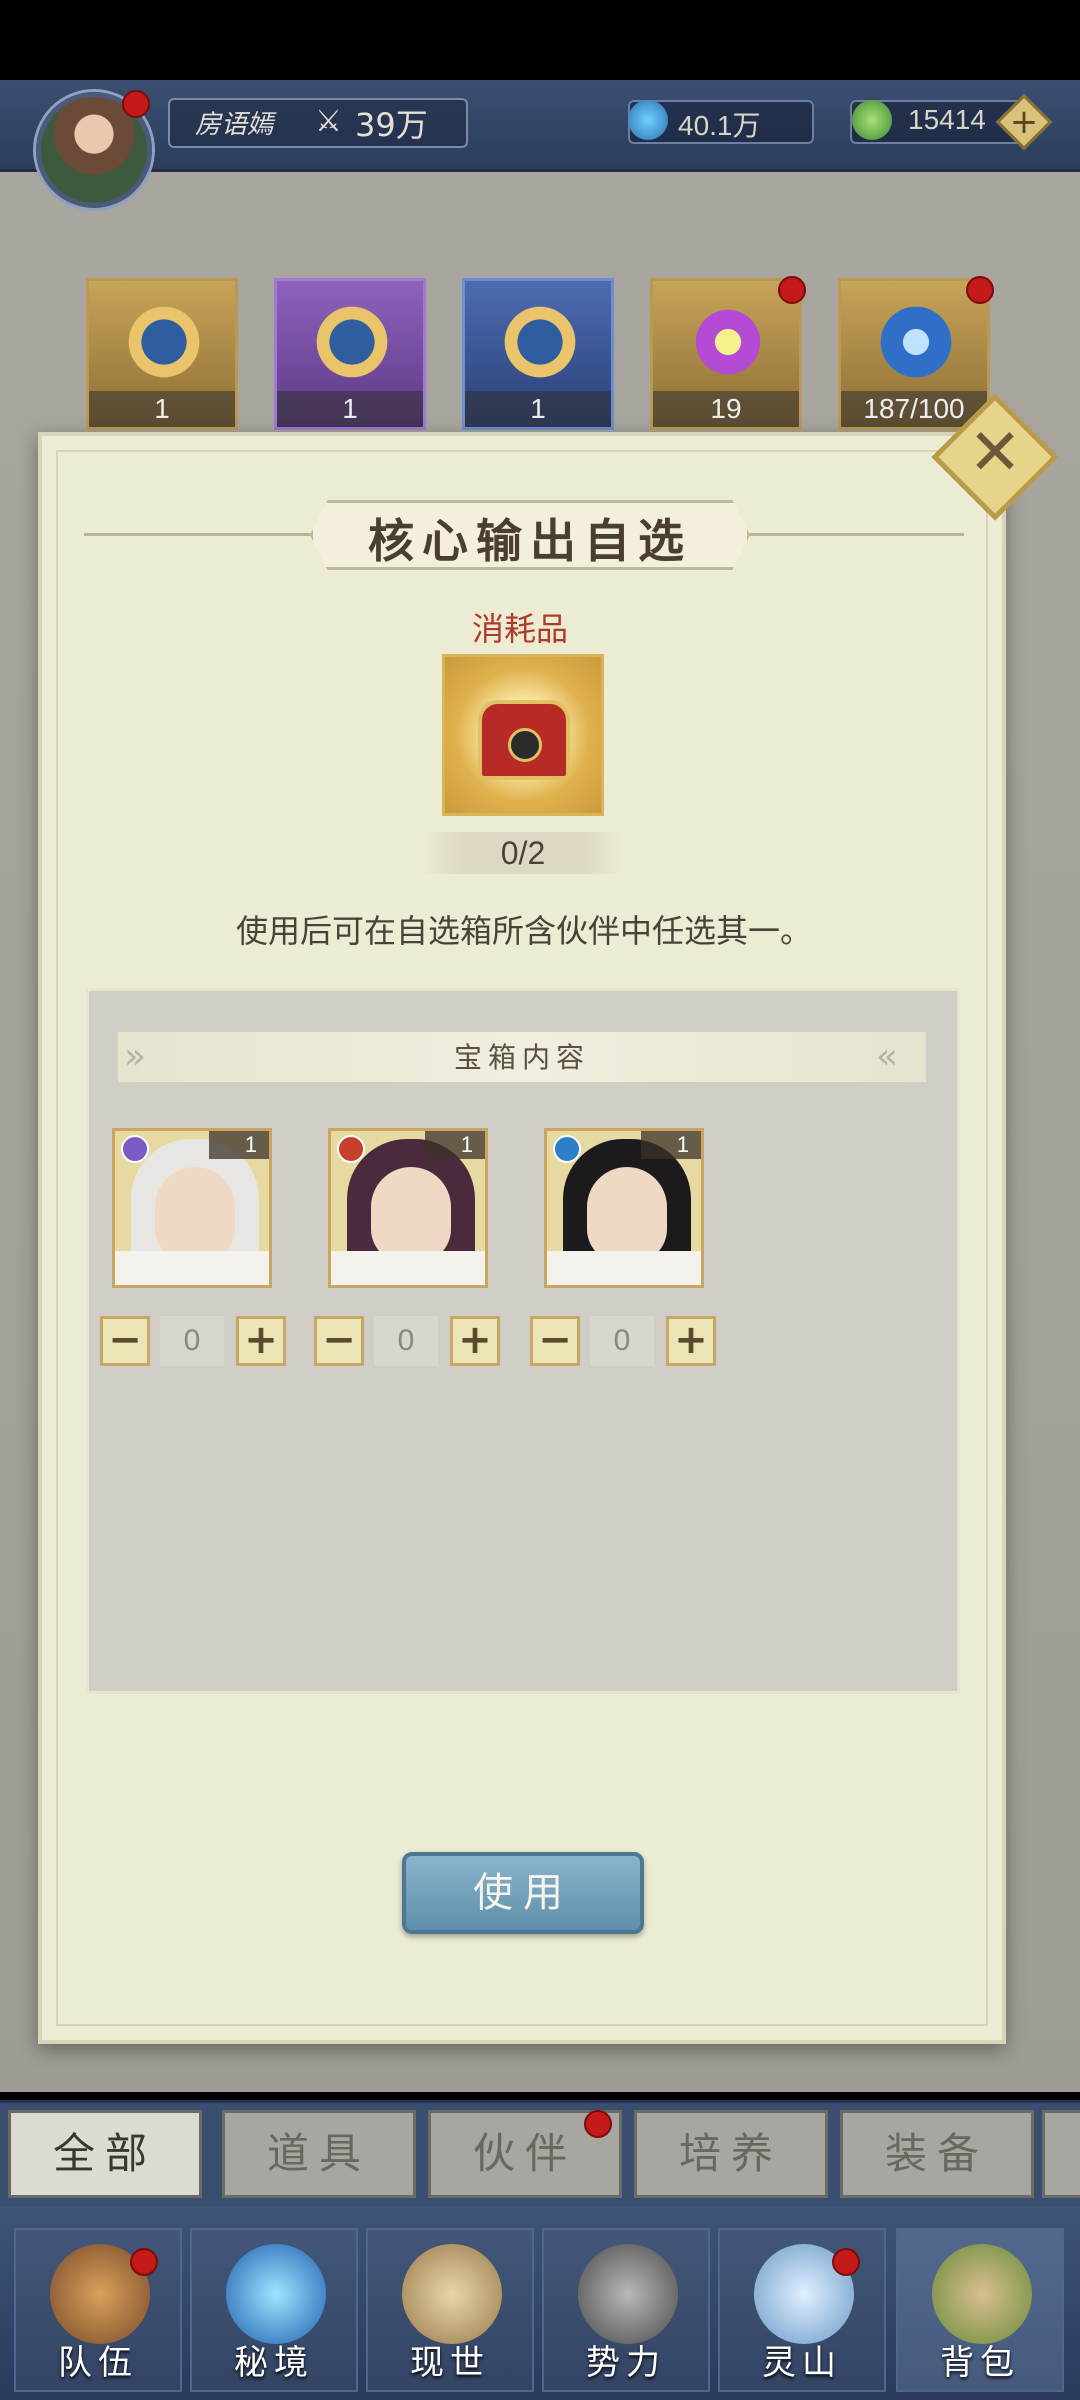  I want to click on spirit-crystal-icon, so click(648, 120).